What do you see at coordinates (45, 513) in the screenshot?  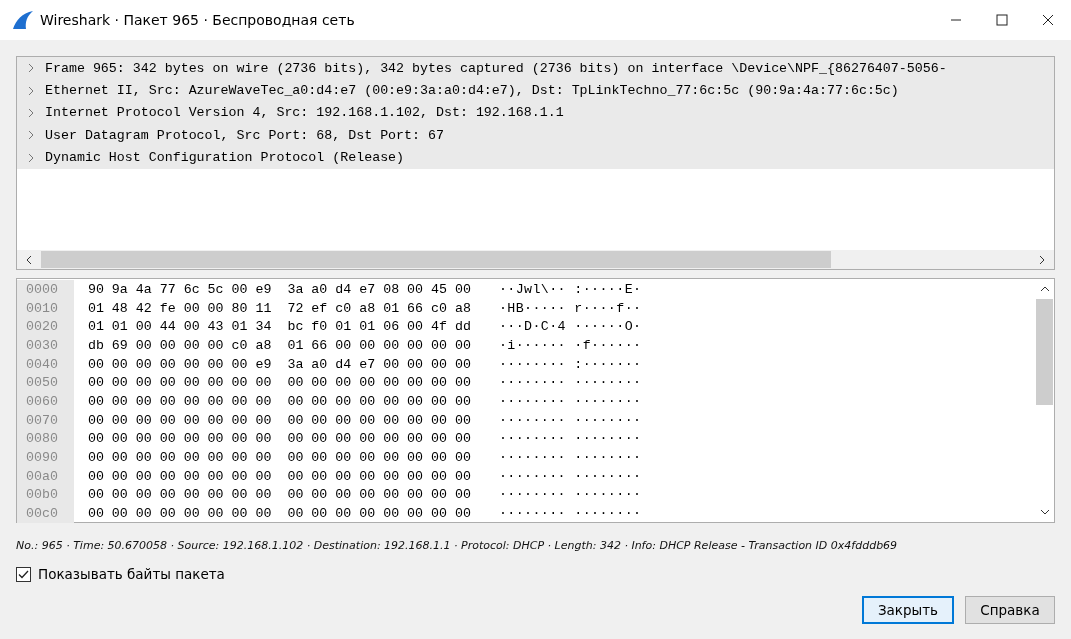 I see `byte-offset: 00c0` at bounding box center [45, 513].